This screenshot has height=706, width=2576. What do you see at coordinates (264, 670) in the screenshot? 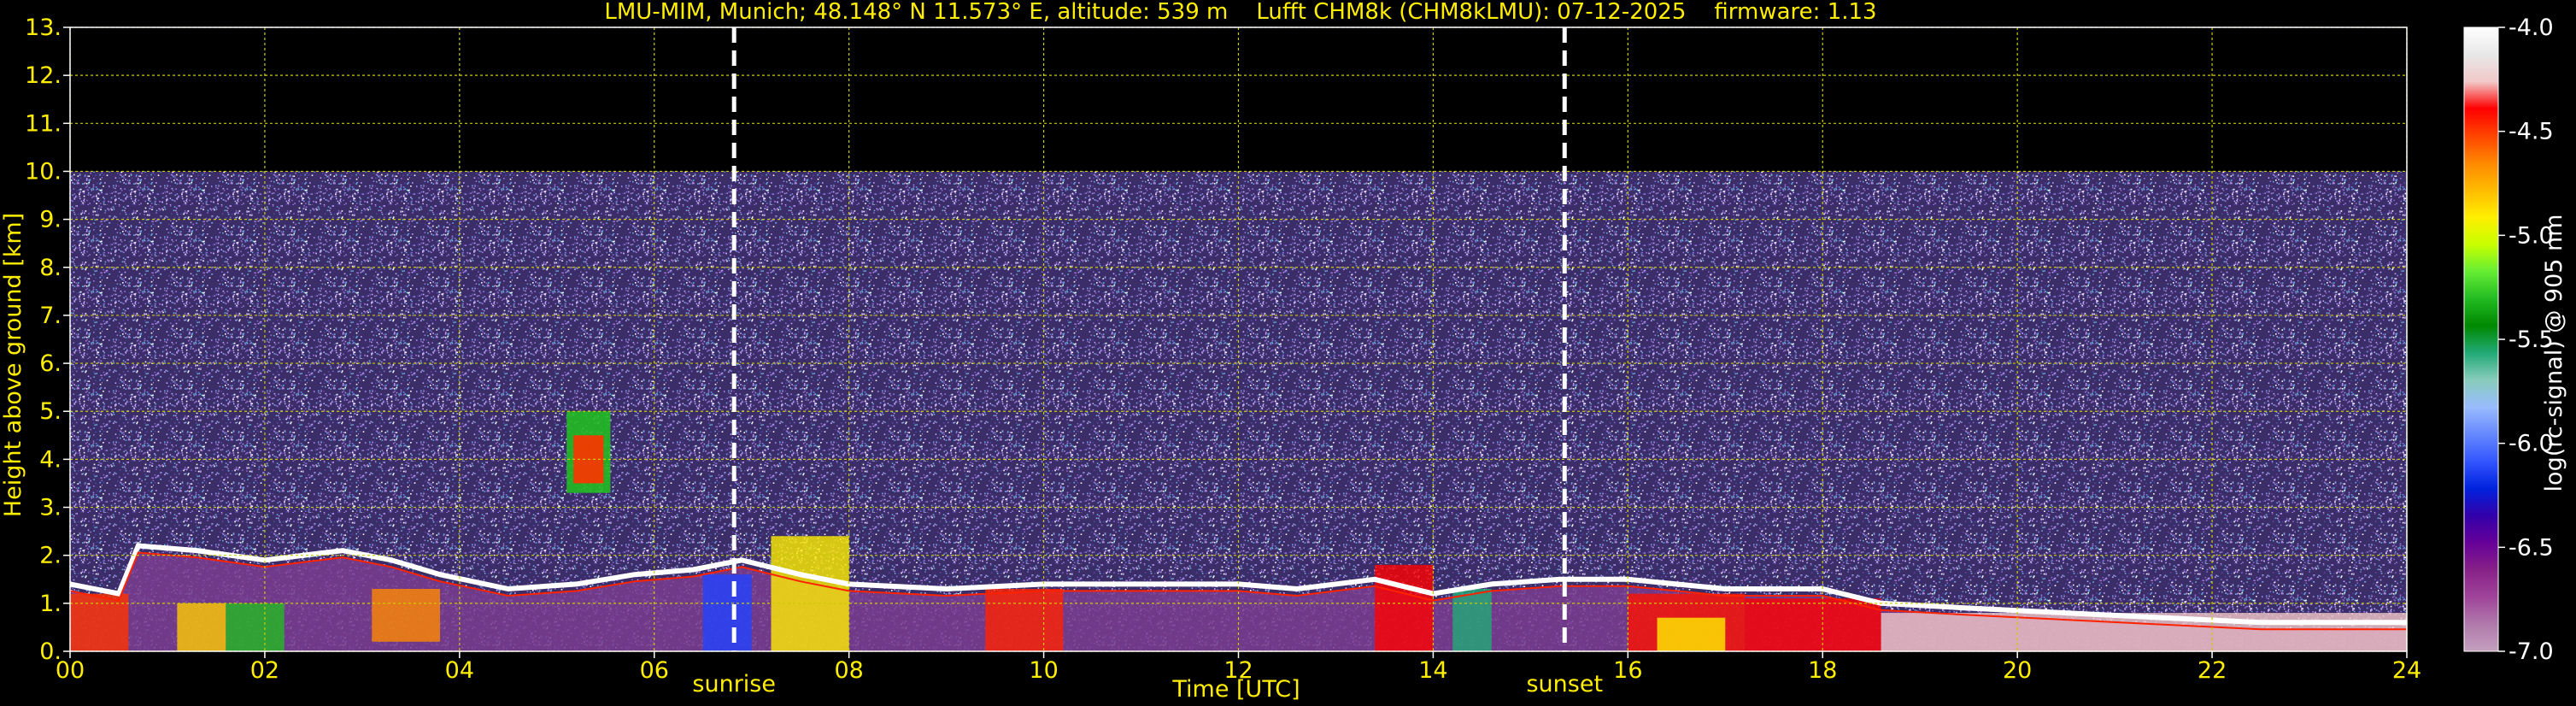
I see `x-tick-label: 02` at bounding box center [264, 670].